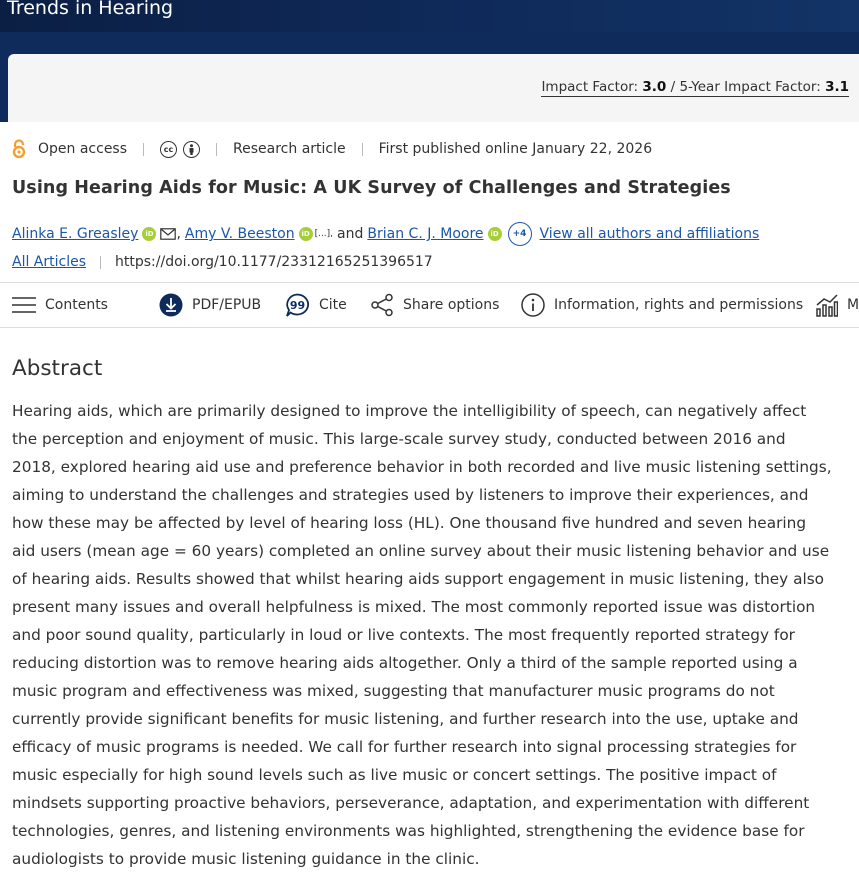 The height and width of the screenshot is (886, 859). I want to click on information-label: Information, rights and permissions, so click(679, 305).